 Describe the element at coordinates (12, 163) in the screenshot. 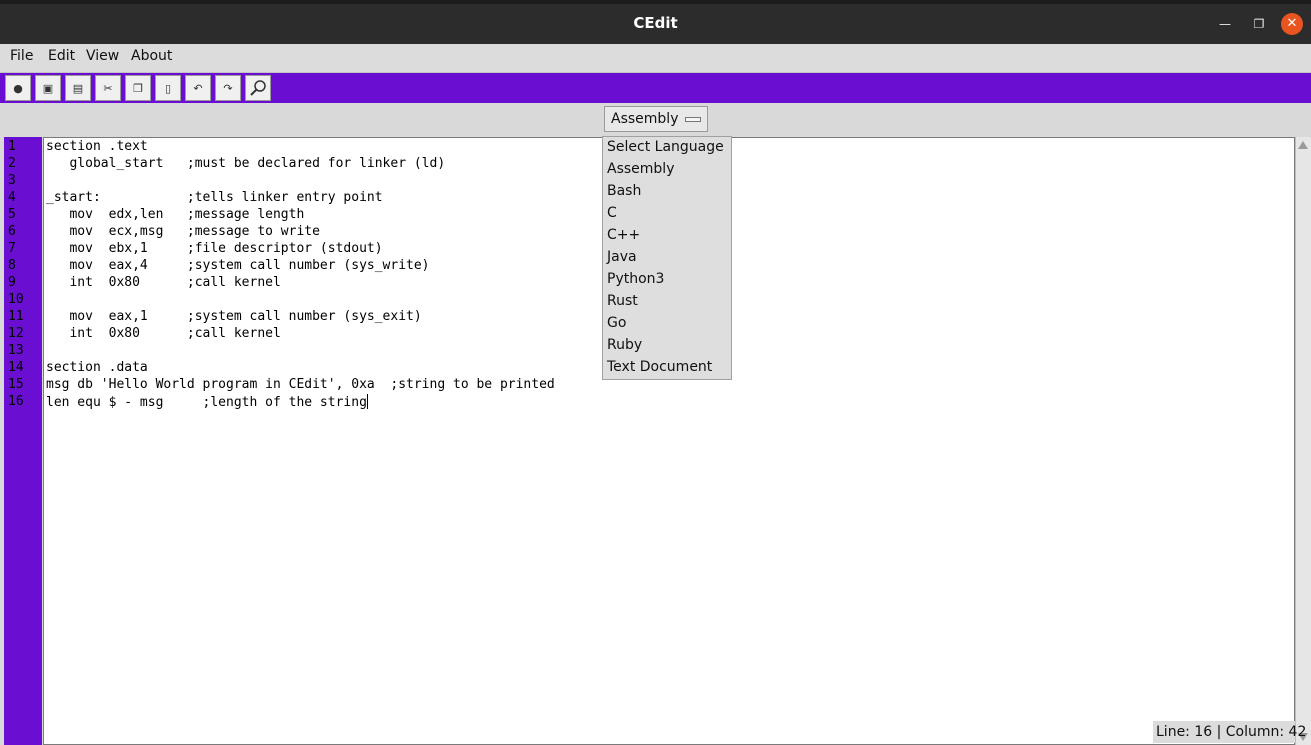

I see `line-number: 2` at that location.